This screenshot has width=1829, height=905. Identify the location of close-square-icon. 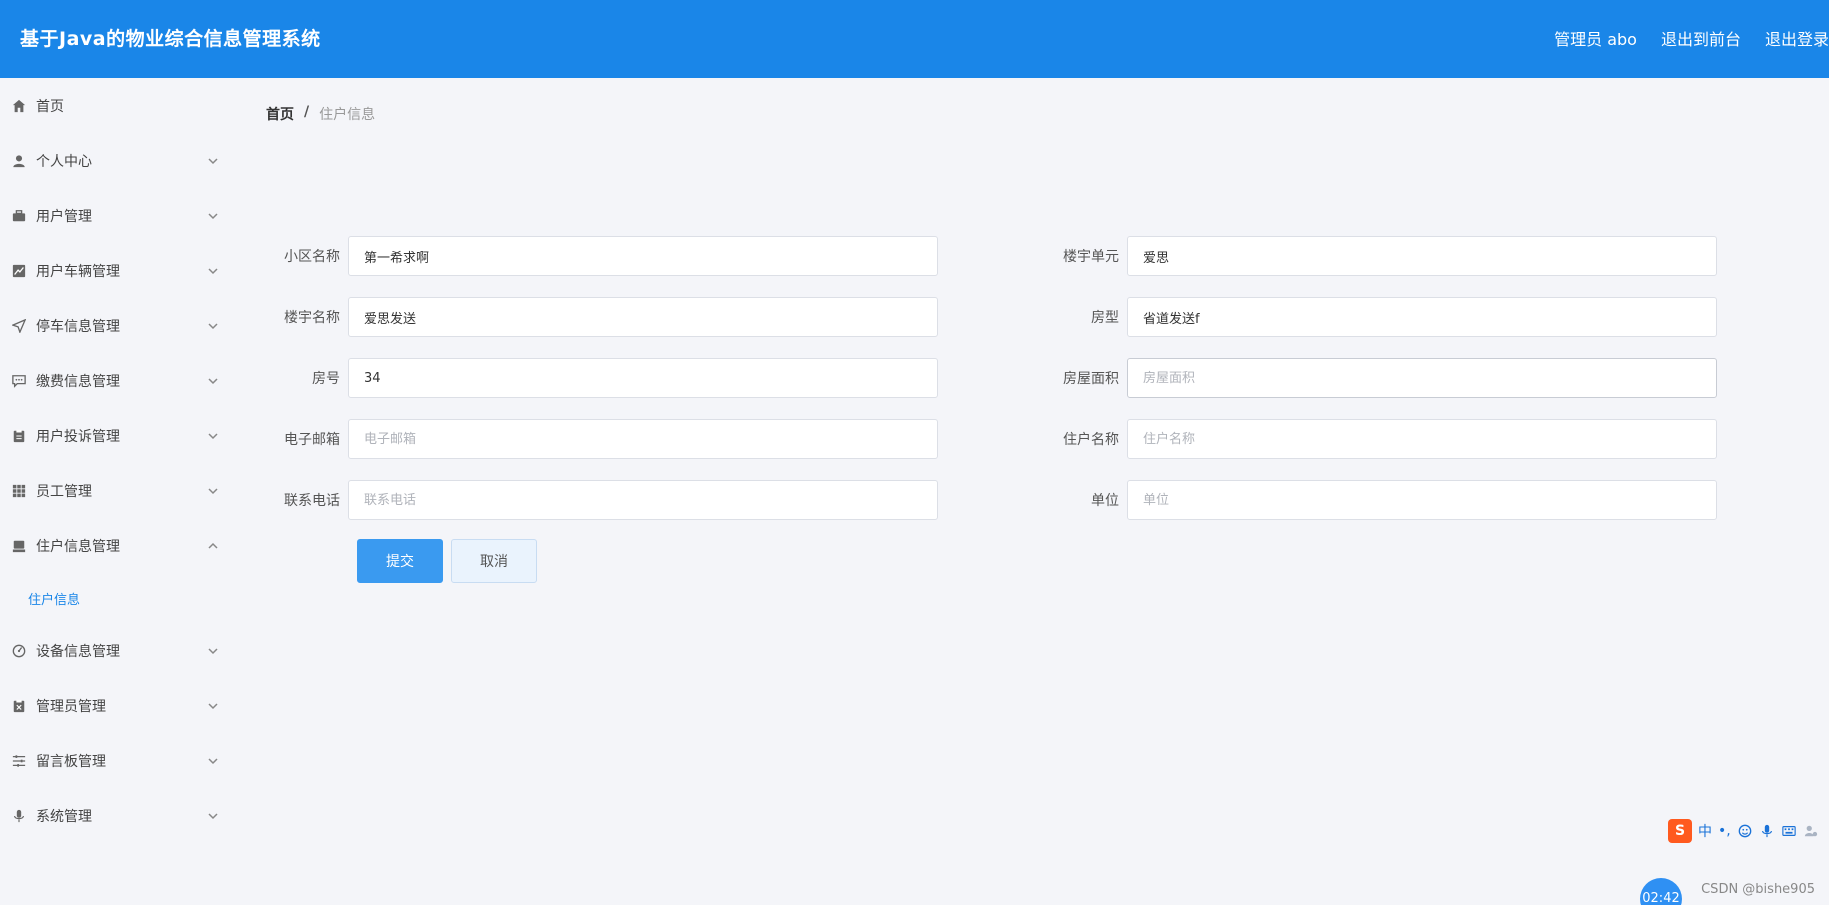
(19, 706).